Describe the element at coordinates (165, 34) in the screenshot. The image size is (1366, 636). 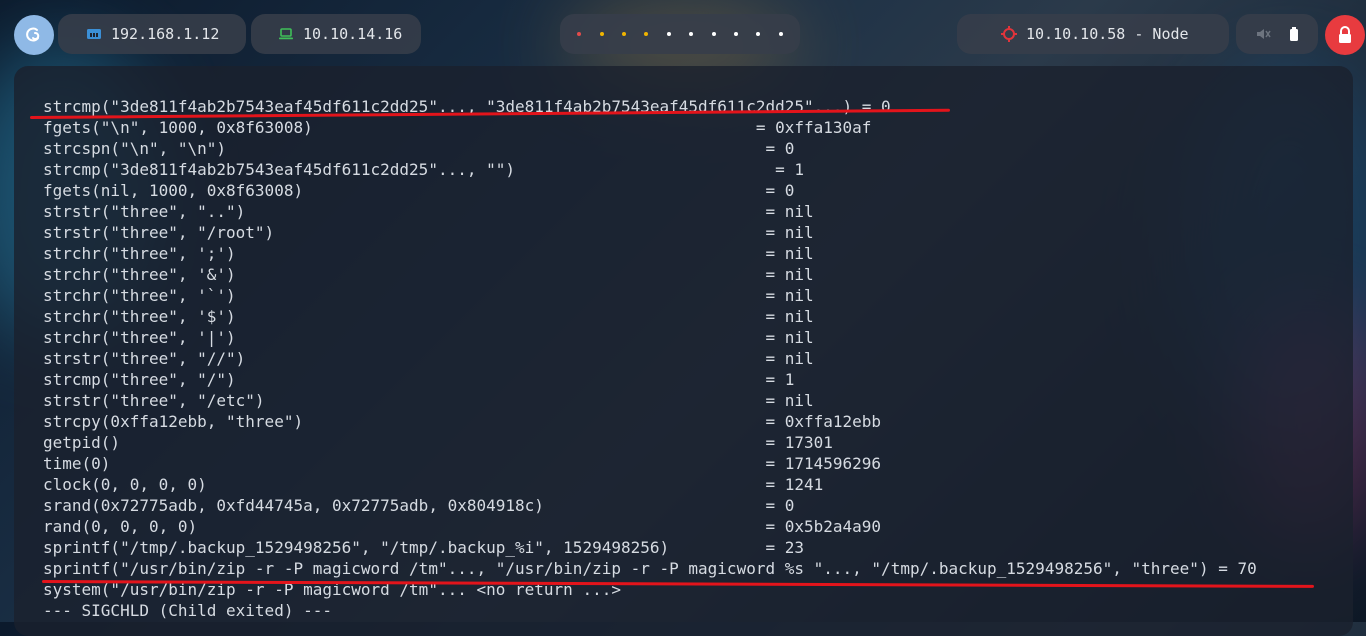
I see `host-ip-label: 192.168.1.12` at that location.